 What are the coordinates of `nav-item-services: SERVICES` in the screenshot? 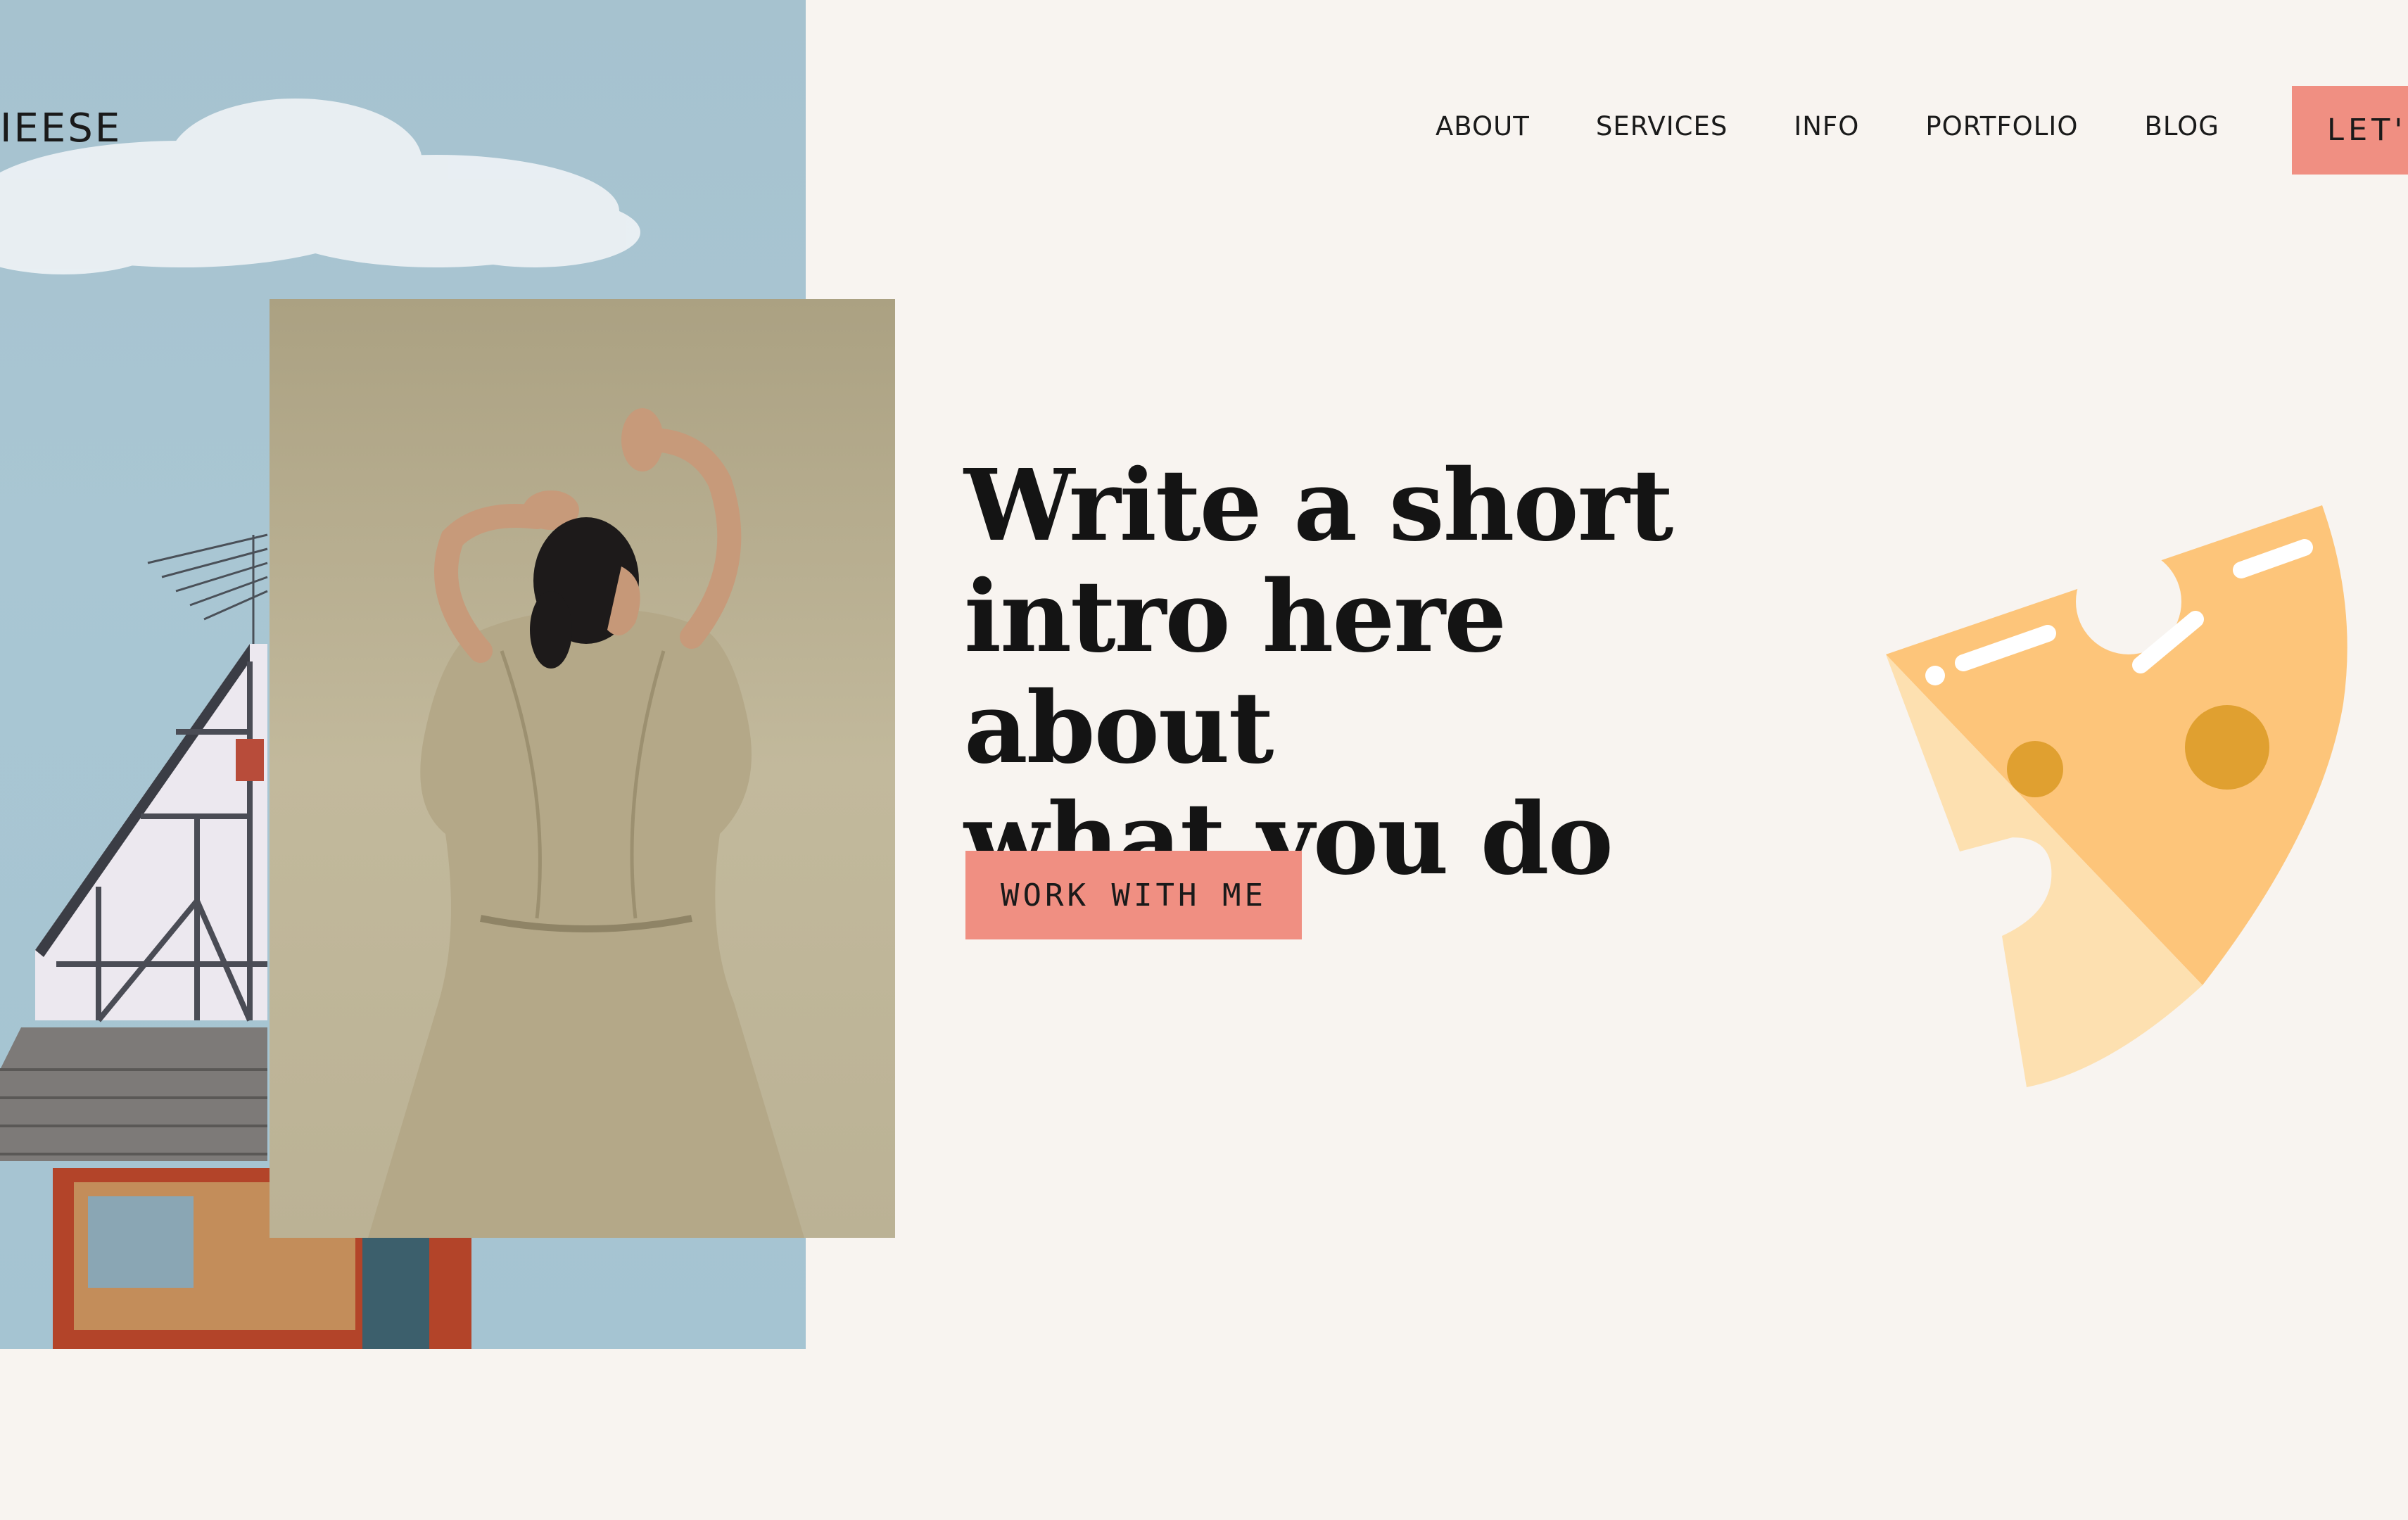 It's located at (1662, 126).